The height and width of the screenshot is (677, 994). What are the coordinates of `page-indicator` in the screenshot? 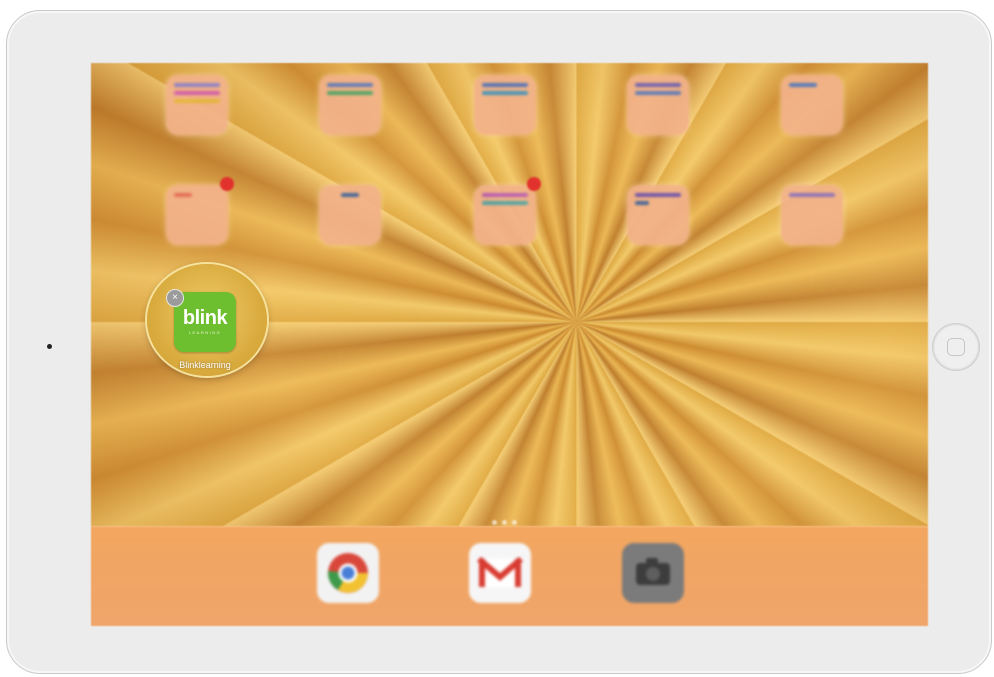 It's located at (504, 522).